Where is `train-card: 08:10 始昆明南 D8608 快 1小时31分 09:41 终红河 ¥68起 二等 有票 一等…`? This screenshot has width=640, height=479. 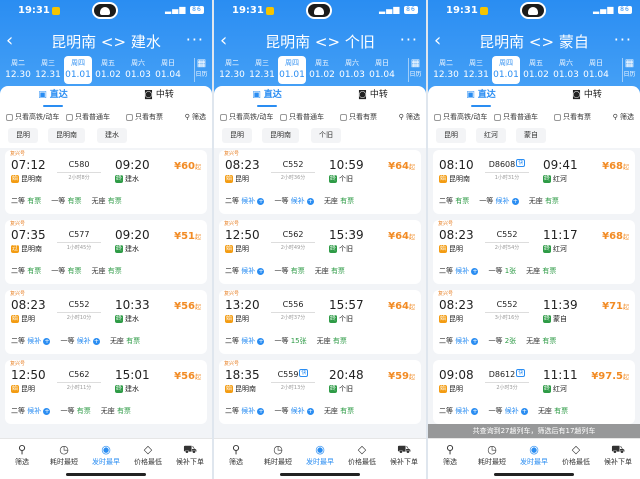
train-card: 08:10 始昆明南 D8608 快 1小时31分 09:41 终红河 ¥68起 二等 有票 一等… is located at coordinates (534, 182).